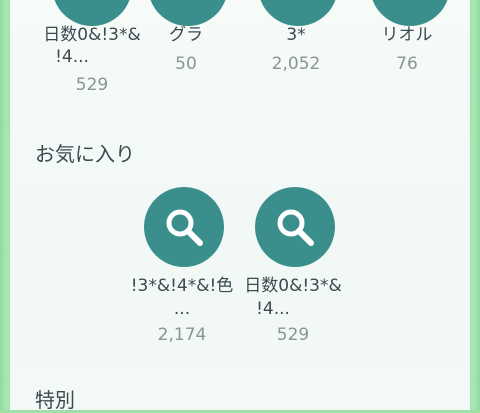  What do you see at coordinates (407, 35) in the screenshot?
I see `recent-item-label: リオル` at bounding box center [407, 35].